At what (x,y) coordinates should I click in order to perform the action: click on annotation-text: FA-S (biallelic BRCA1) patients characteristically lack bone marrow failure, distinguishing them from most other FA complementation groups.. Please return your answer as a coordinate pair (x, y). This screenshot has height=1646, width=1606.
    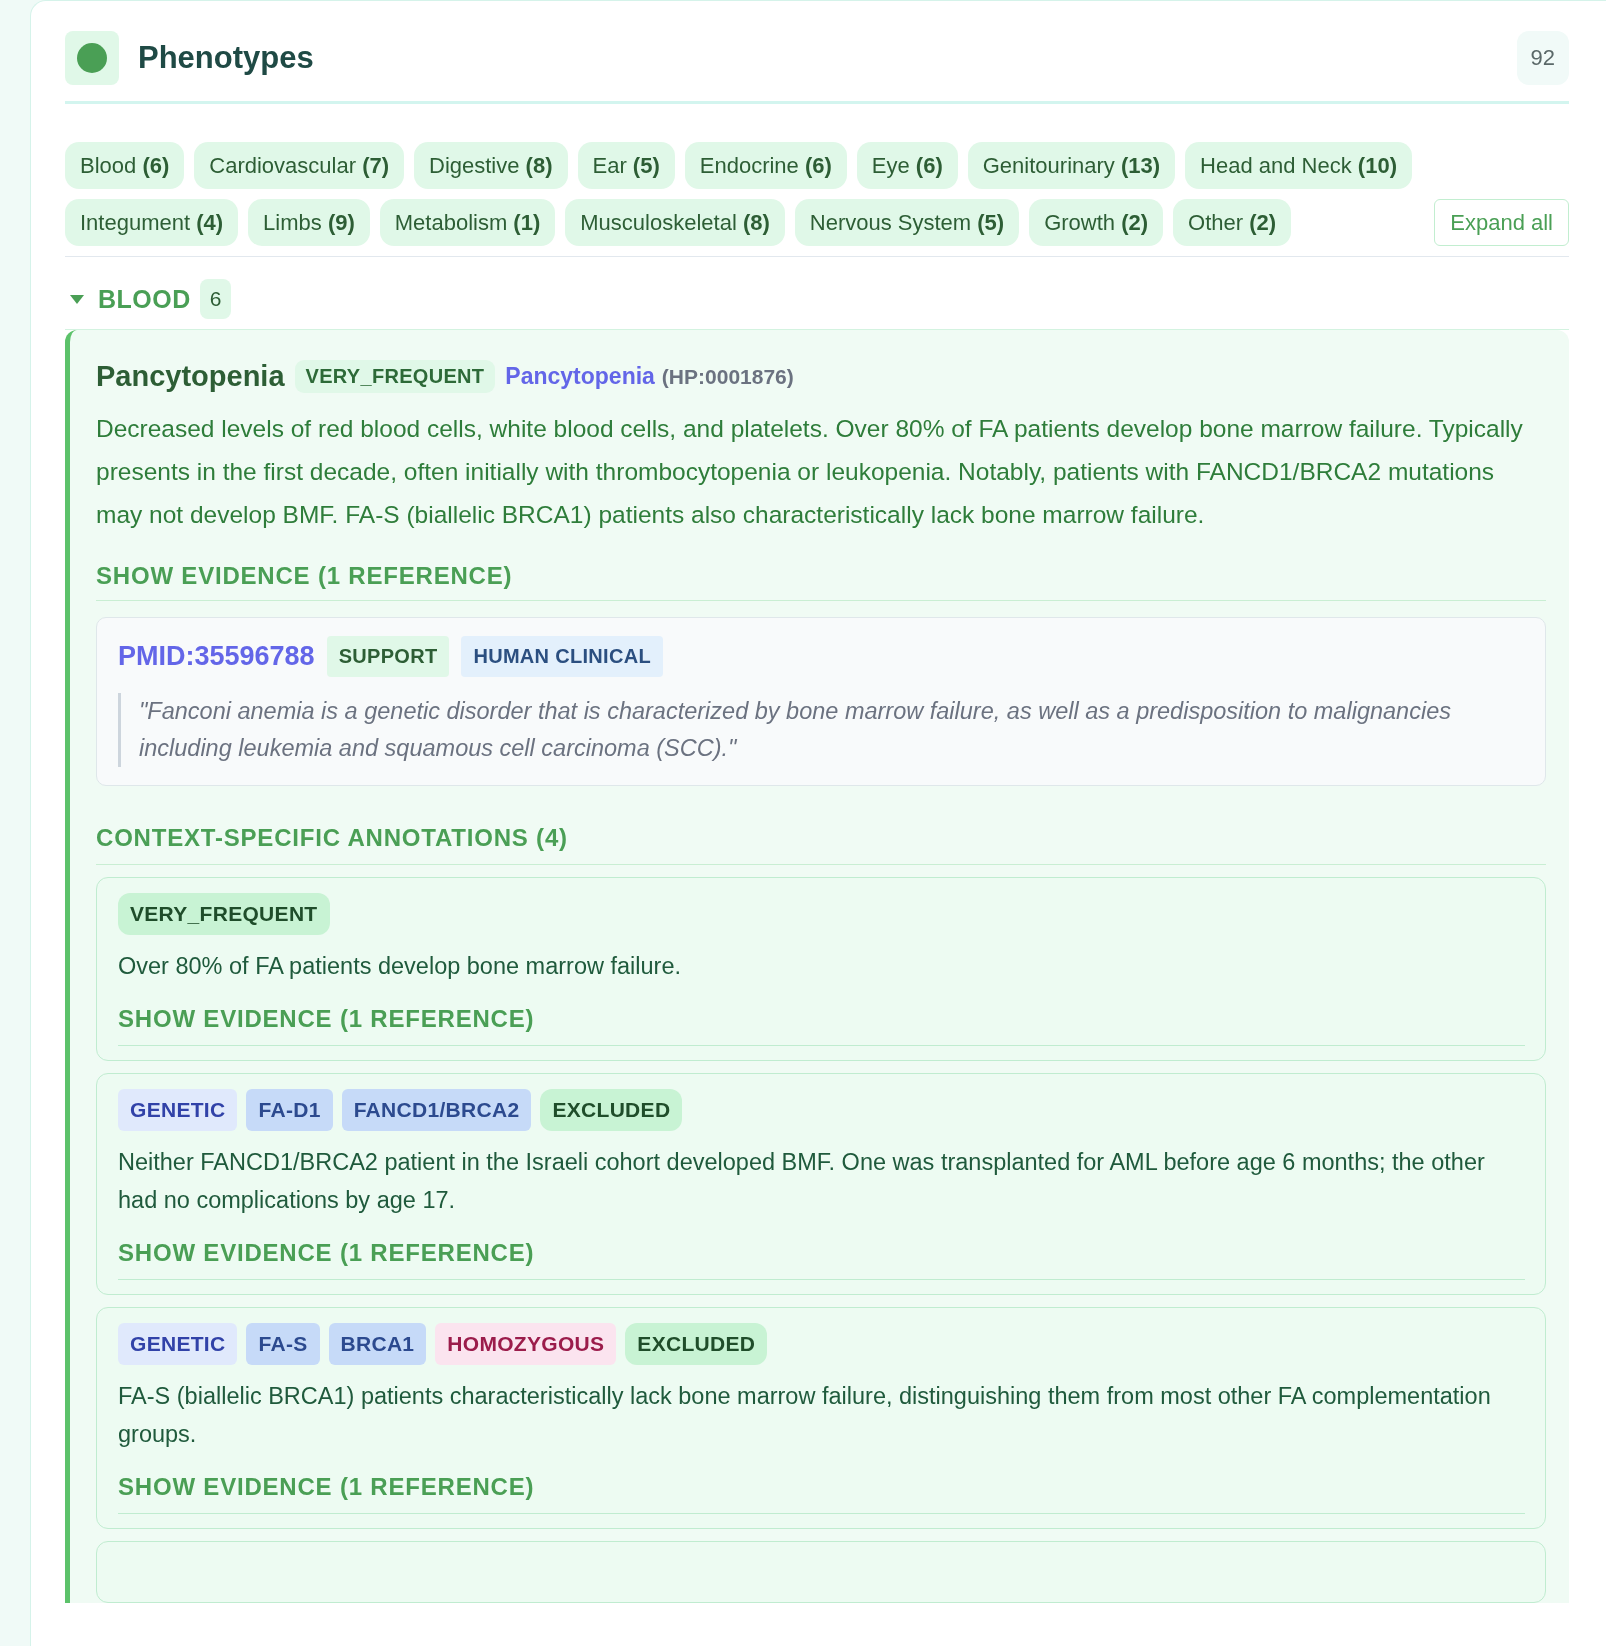
    Looking at the image, I should click on (805, 1415).